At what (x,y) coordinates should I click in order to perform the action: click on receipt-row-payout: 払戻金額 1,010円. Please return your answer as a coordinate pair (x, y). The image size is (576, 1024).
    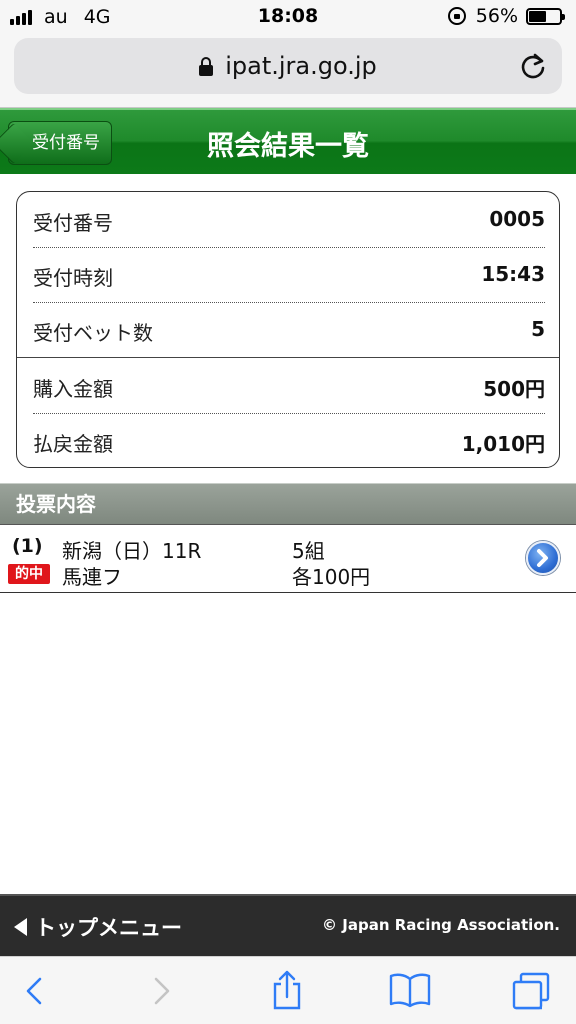
    Looking at the image, I should click on (289, 440).